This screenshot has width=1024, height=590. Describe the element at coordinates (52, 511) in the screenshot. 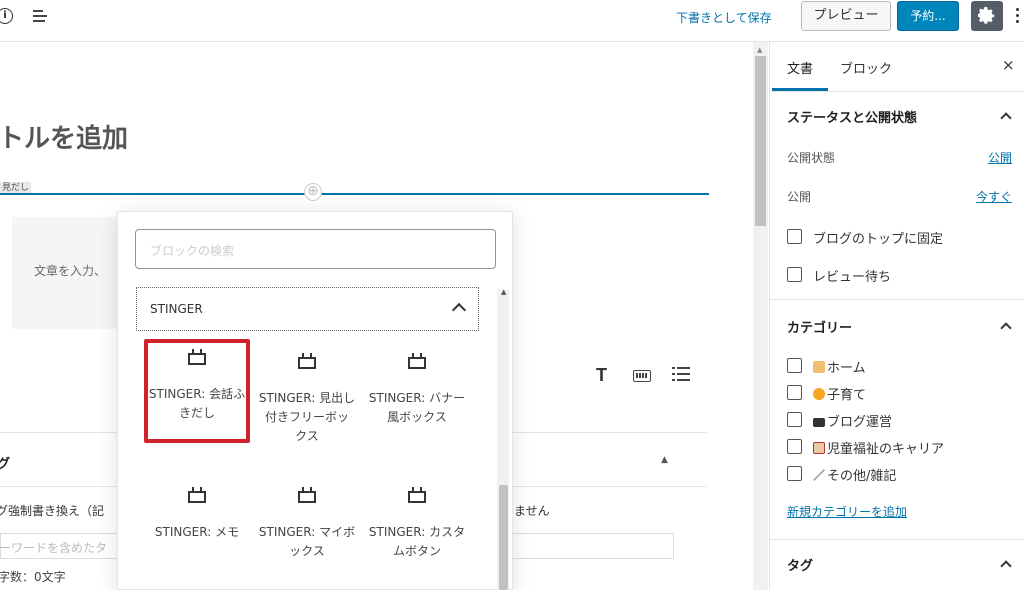

I see `meta-box-label: グ強制書き換え（記` at that location.